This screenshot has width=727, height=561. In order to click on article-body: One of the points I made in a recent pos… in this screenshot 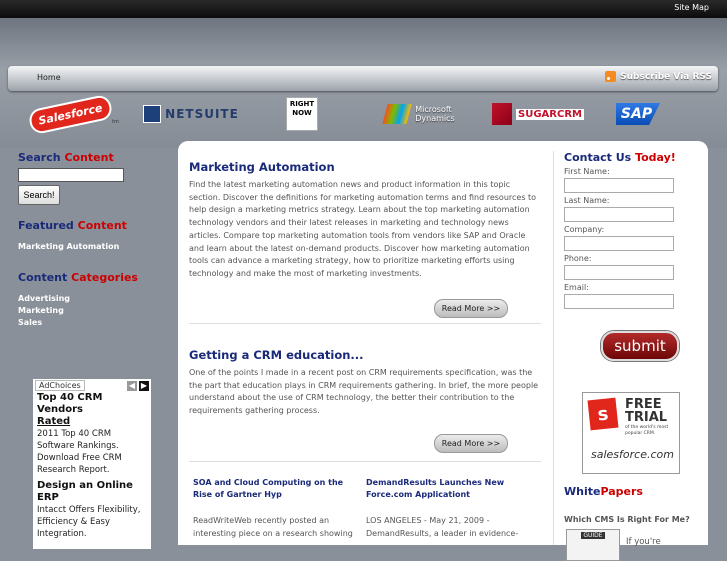, I will do `click(364, 392)`.